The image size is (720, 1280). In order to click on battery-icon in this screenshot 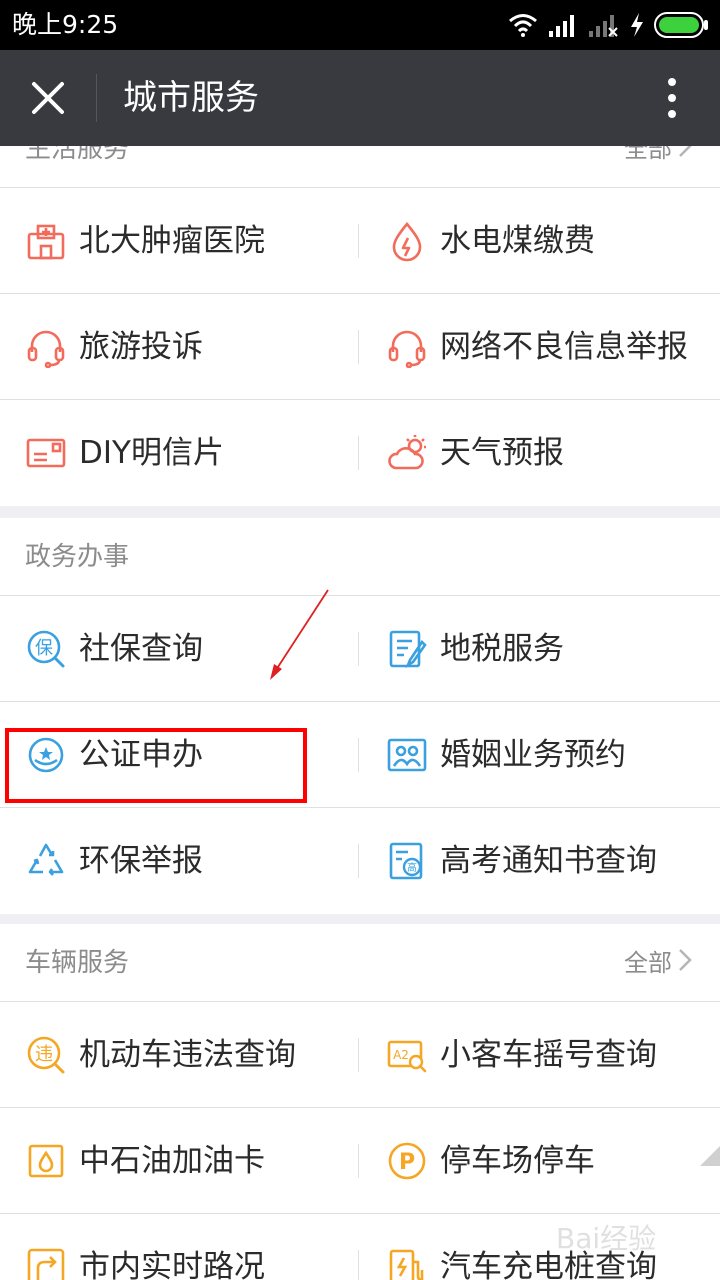, I will do `click(681, 25)`.